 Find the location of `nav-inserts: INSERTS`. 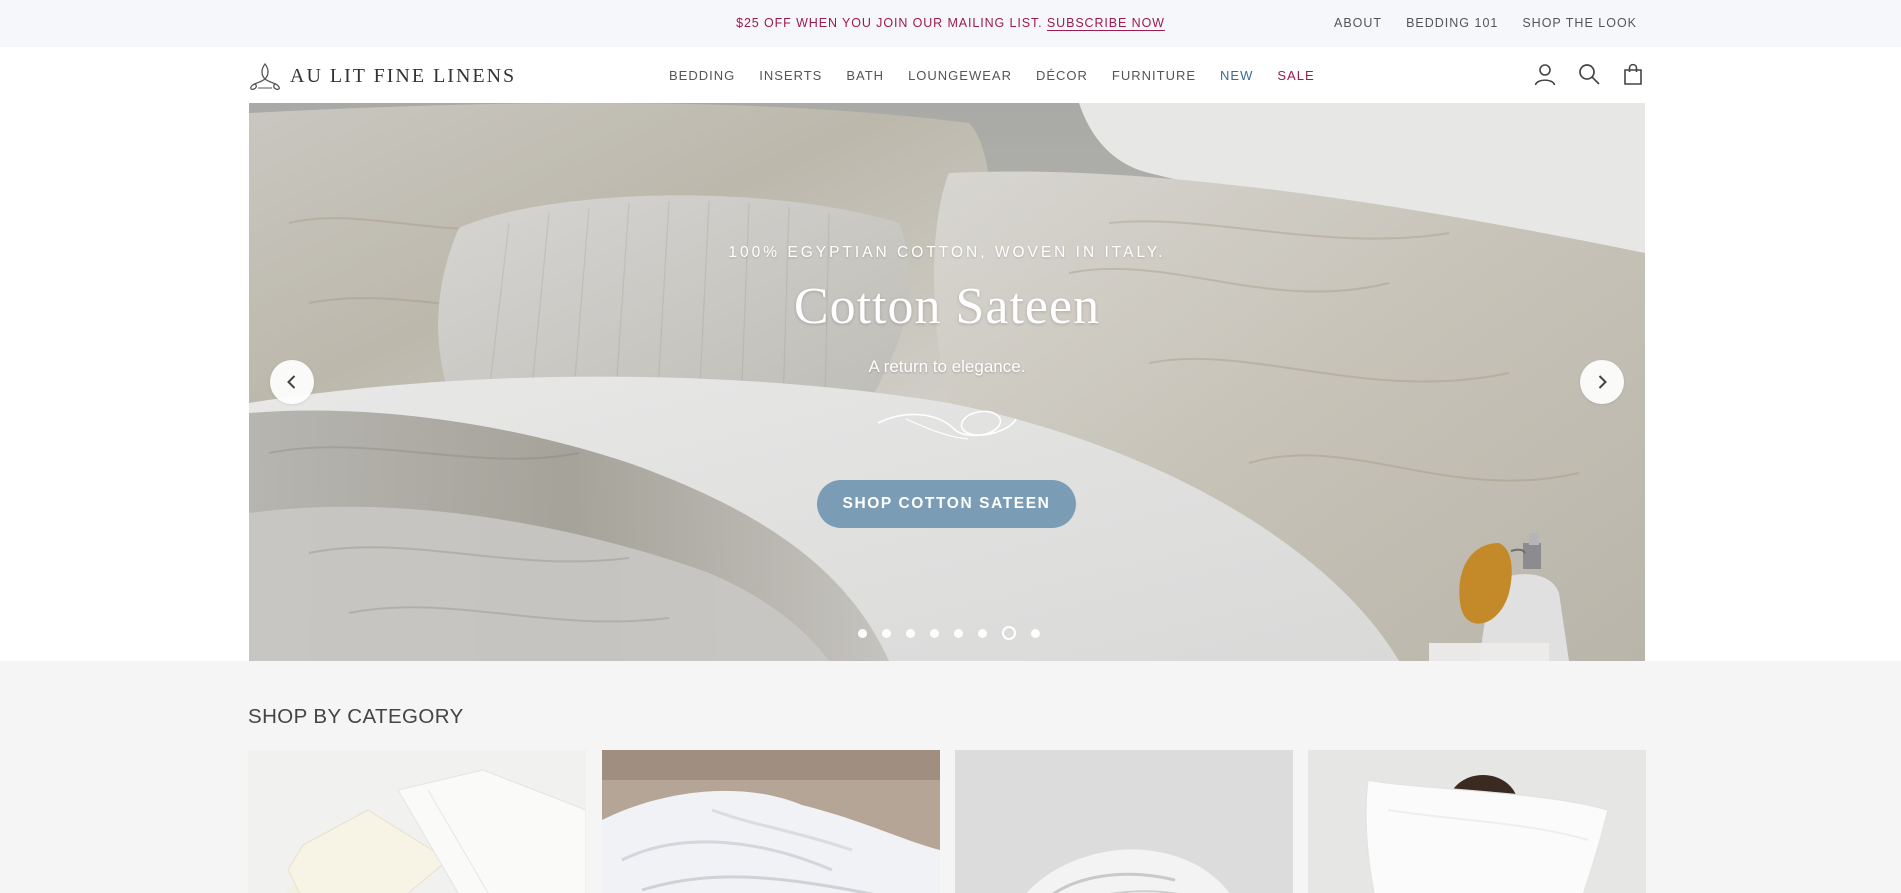

nav-inserts: INSERTS is located at coordinates (790, 75).